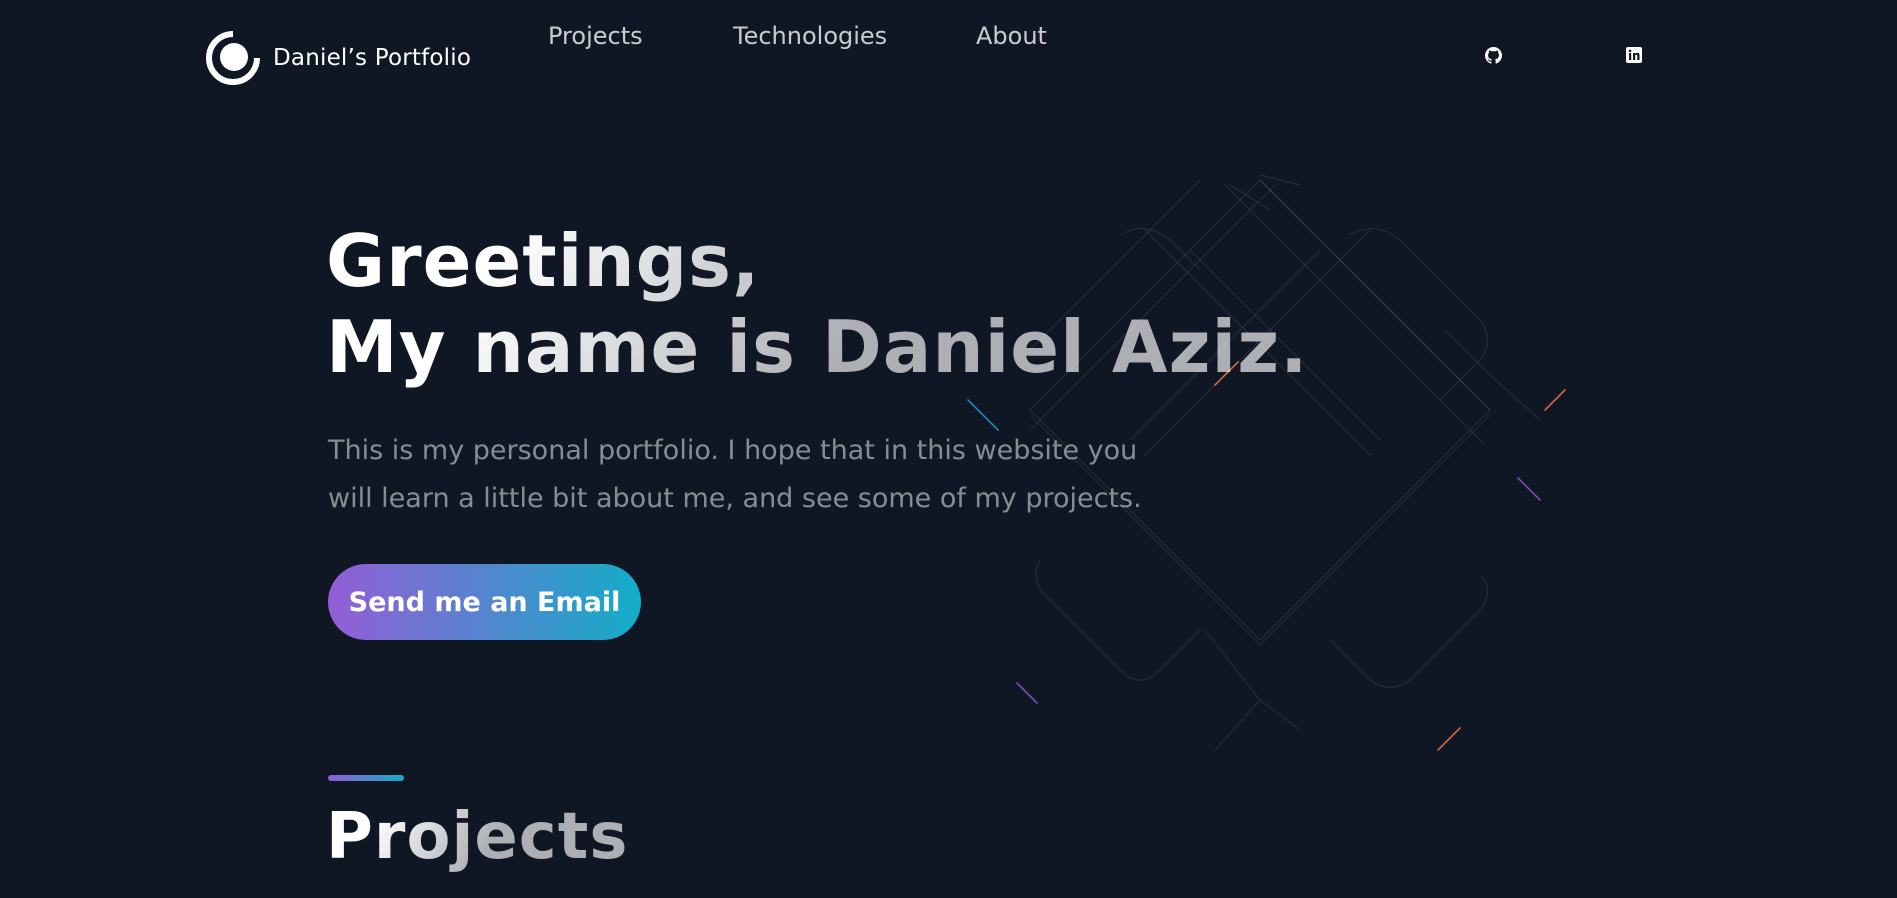 The height and width of the screenshot is (898, 1897). I want to click on hero-title-line1: Greetings,, so click(543, 261).